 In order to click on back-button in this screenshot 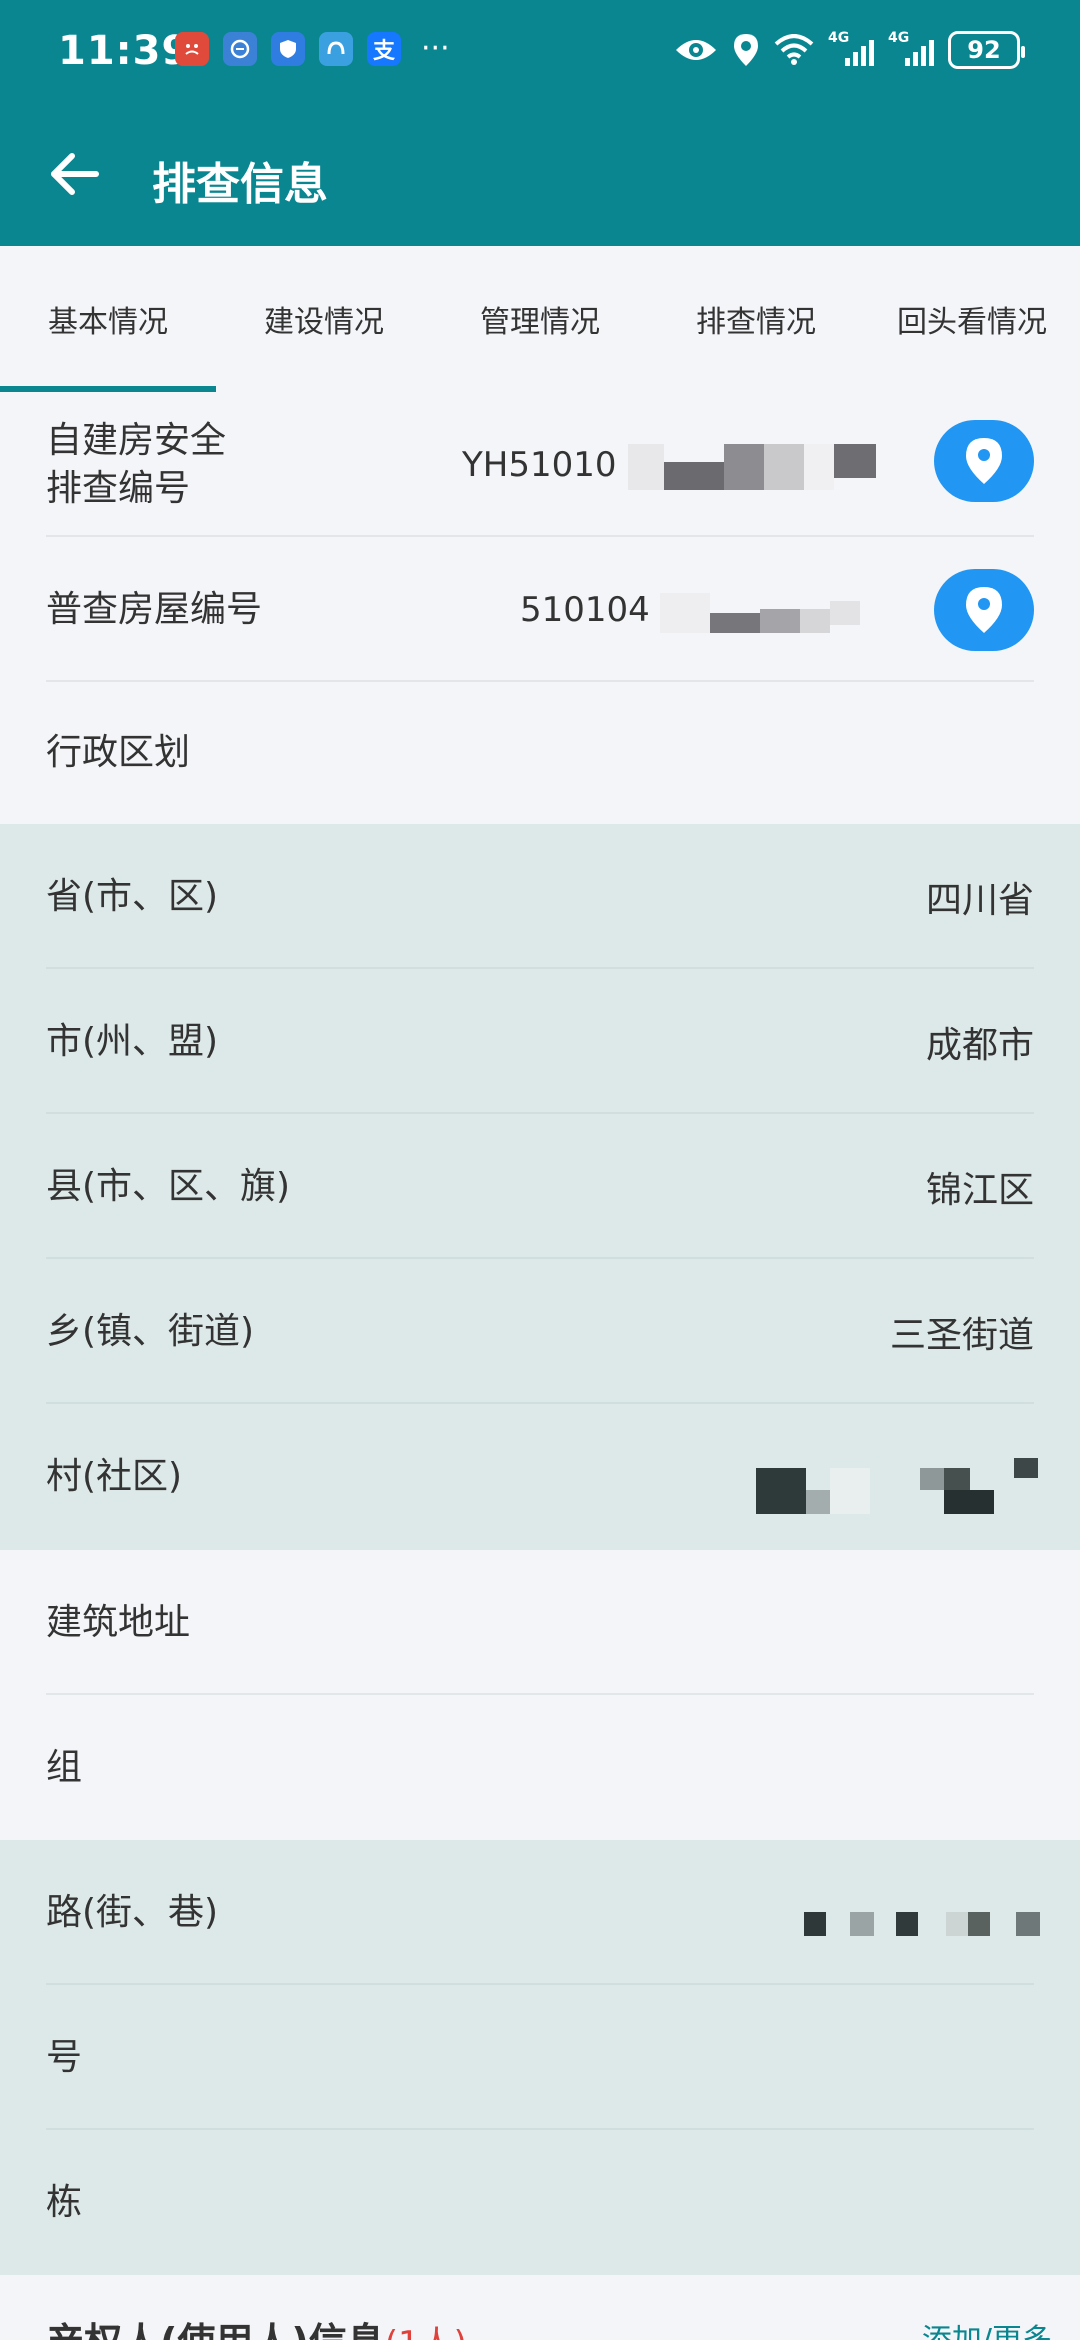, I will do `click(74, 174)`.